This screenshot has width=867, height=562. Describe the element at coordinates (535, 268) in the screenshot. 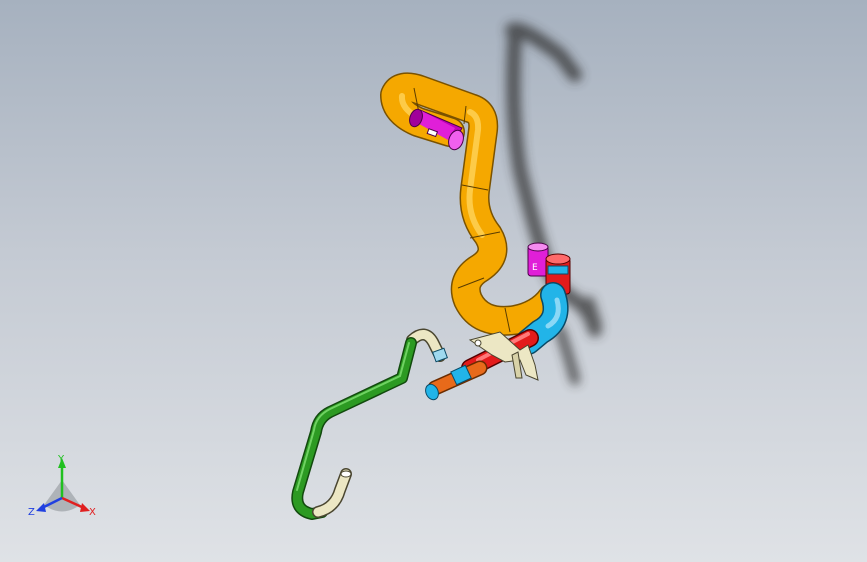

I see `svg-text: E` at that location.